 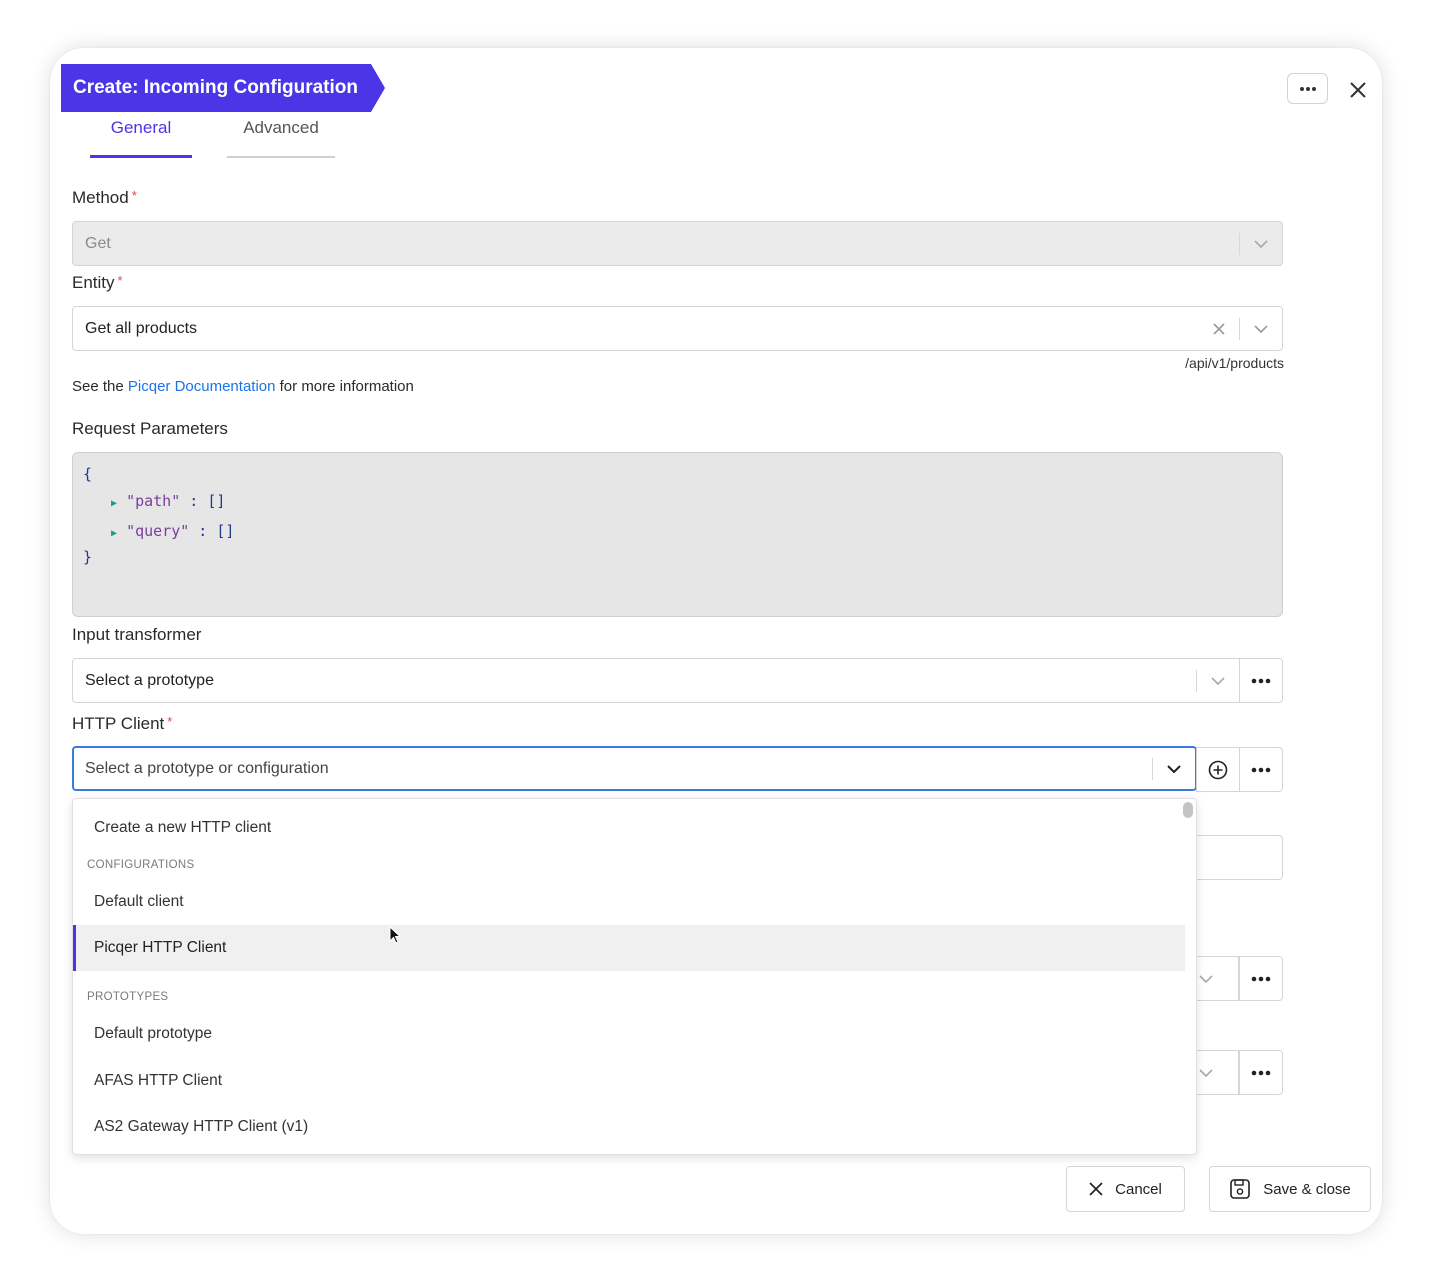 I want to click on entity-label: Entity *, so click(x=97, y=283).